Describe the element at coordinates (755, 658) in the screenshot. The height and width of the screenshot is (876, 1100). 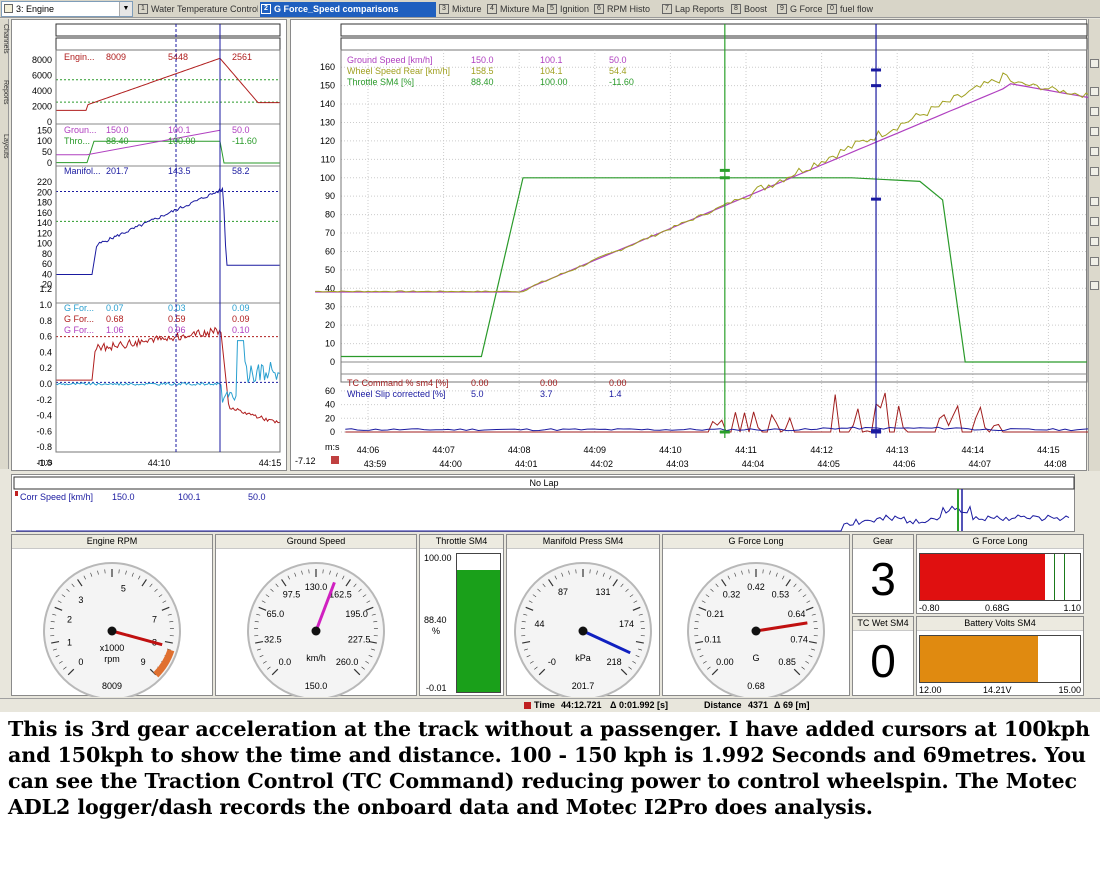
I see `dial-unit: G` at that location.